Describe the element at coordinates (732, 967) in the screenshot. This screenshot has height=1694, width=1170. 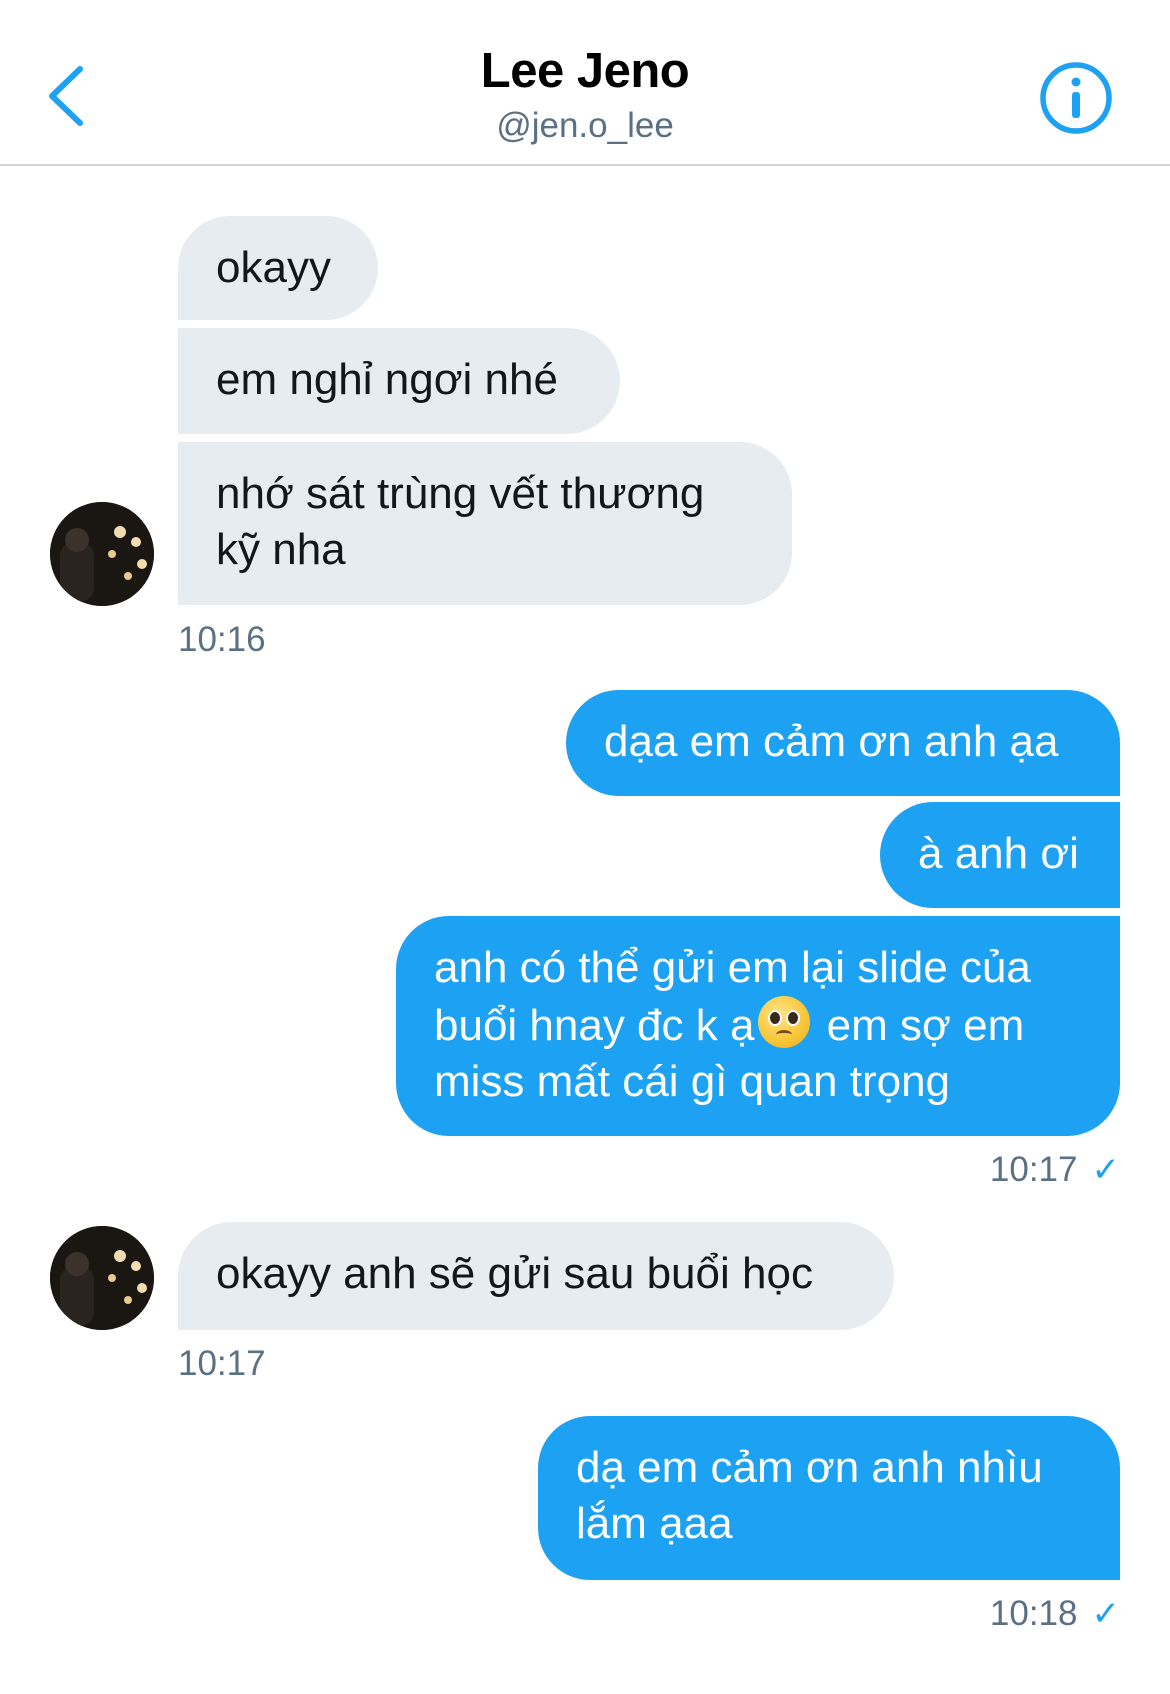
I see `message-text-line: anh có thể gửi em lại slide của` at that location.